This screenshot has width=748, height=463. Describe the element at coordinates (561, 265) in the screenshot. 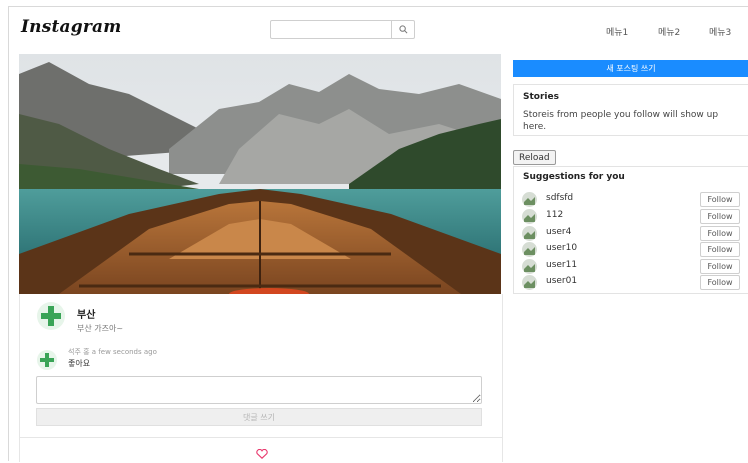

I see `suggestion-username: user11` at that location.